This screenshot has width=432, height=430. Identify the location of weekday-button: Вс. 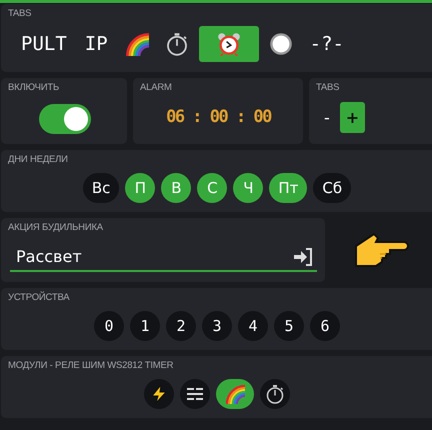
(101, 188).